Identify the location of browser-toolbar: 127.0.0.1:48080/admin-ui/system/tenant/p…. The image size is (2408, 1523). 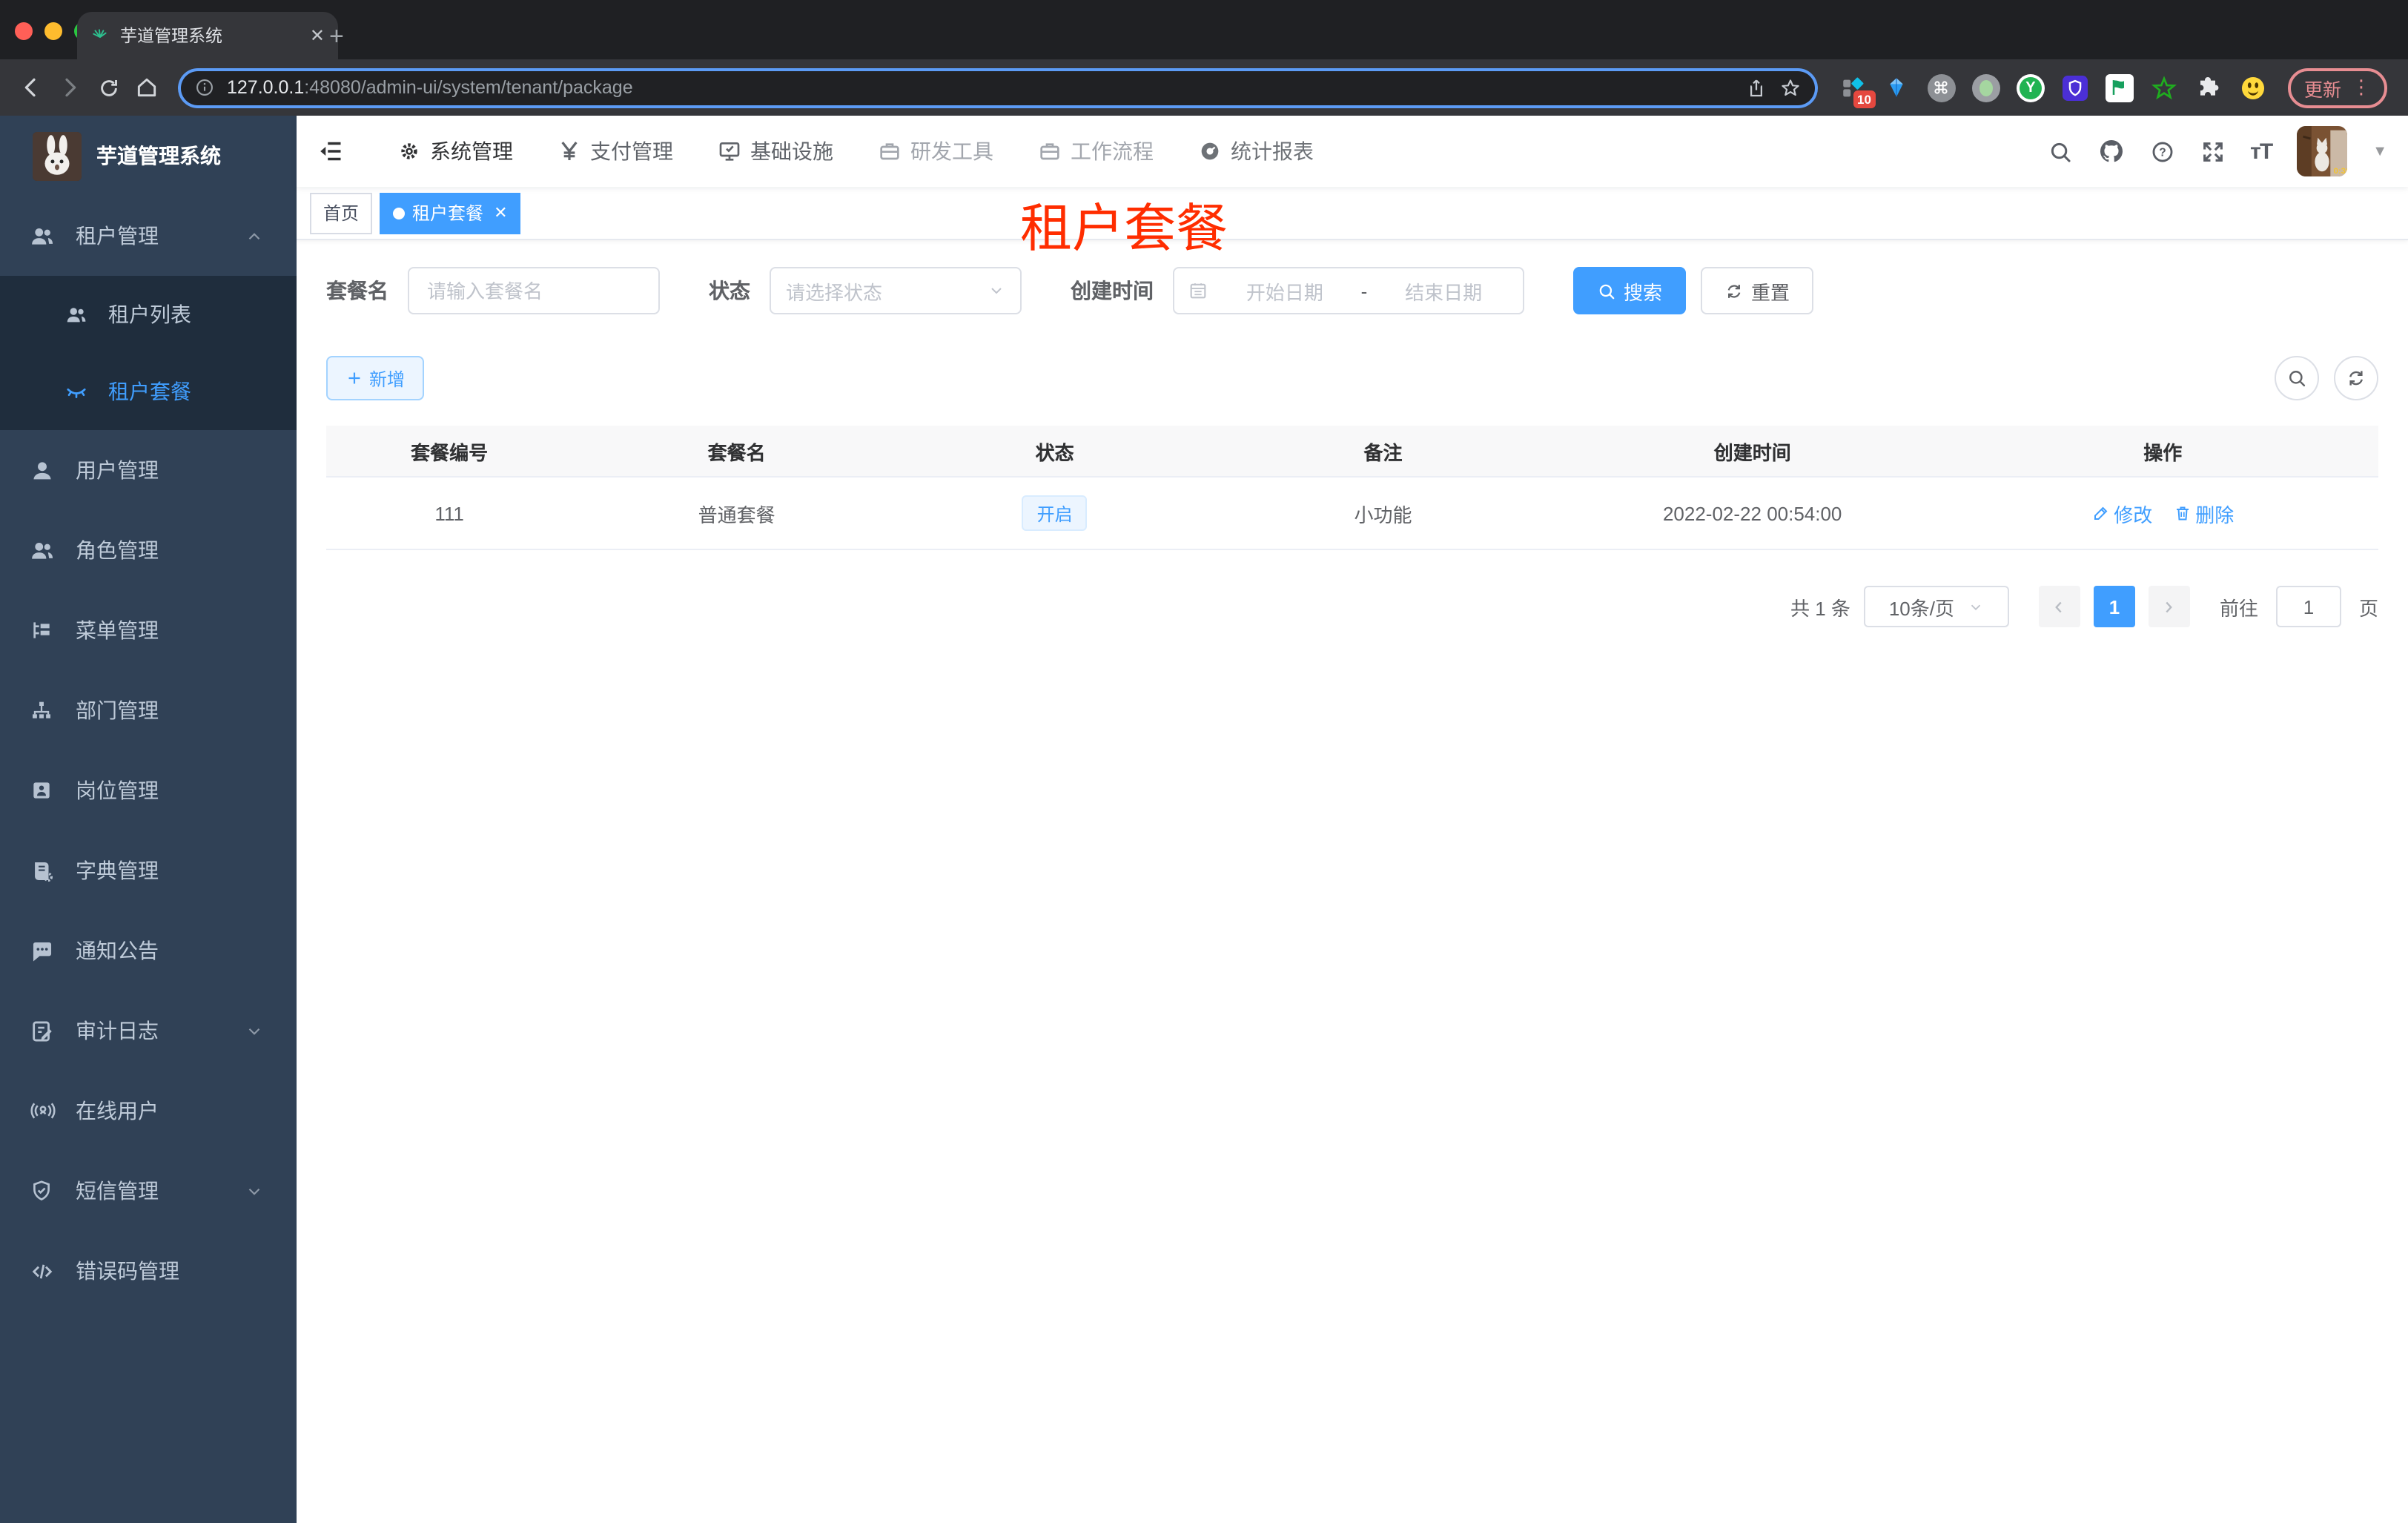
(1204, 88).